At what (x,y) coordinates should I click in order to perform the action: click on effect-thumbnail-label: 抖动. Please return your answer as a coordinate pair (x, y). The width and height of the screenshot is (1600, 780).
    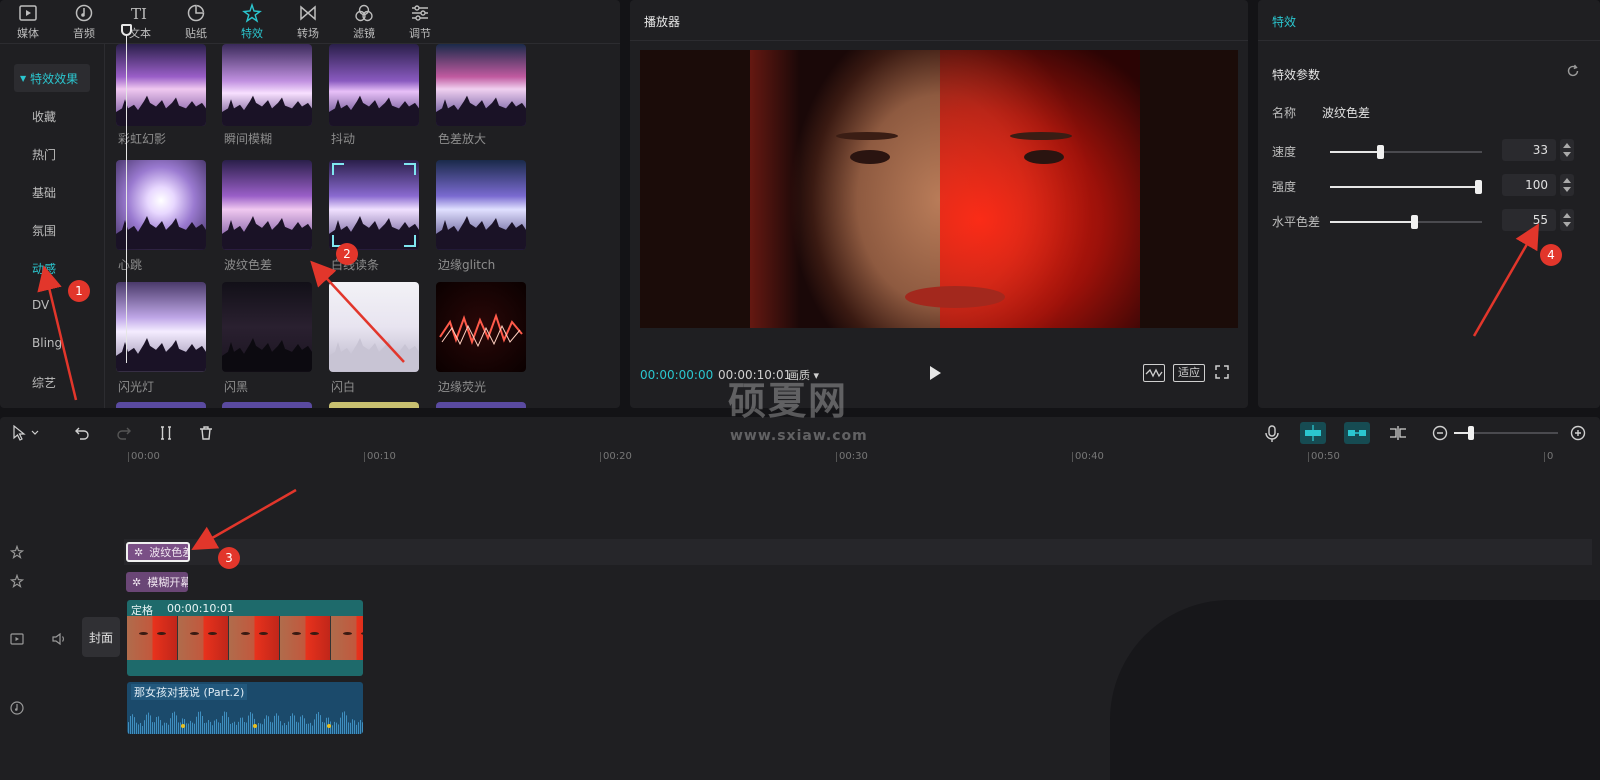
    Looking at the image, I should click on (343, 139).